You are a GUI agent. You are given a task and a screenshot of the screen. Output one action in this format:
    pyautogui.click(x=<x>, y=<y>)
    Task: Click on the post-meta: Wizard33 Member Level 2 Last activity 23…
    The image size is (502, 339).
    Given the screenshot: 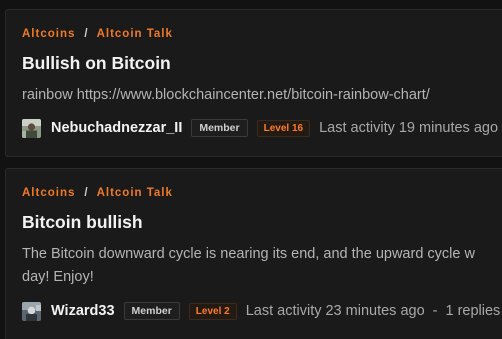 What is the action you would take?
    pyautogui.click(x=261, y=311)
    